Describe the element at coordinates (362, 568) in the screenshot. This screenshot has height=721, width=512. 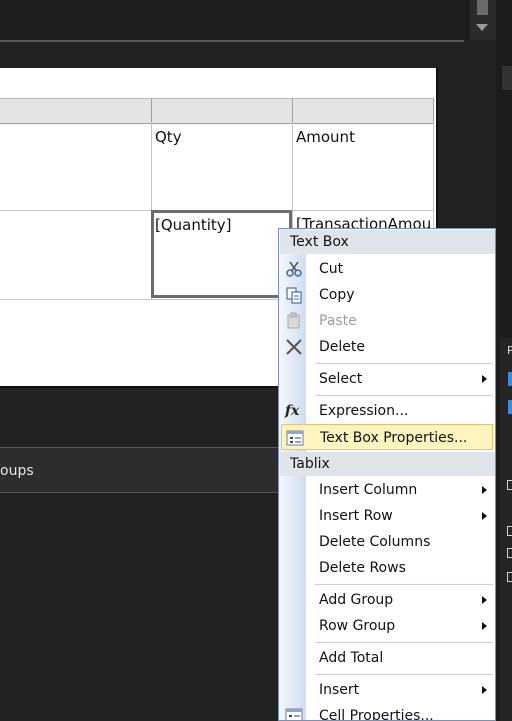
I see `menu-item-label: Delete Rows` at that location.